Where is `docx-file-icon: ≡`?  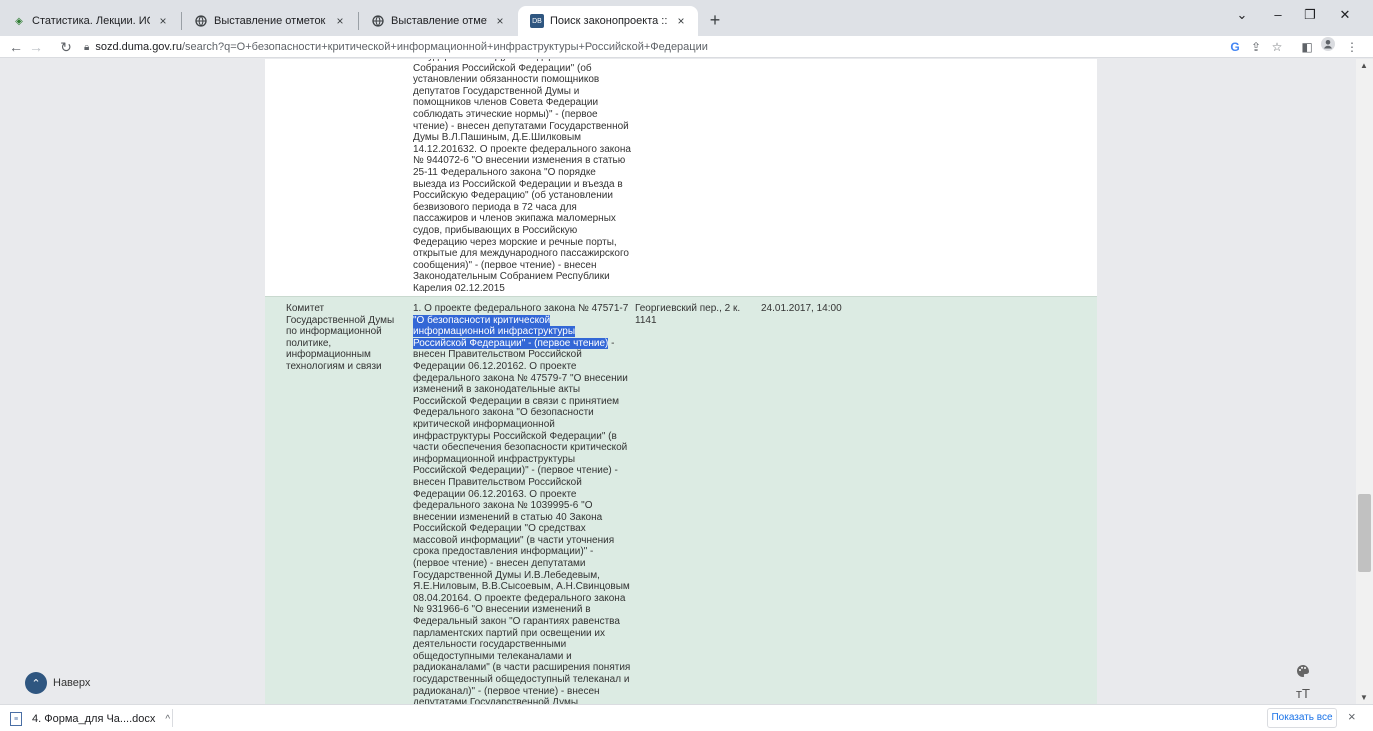 docx-file-icon: ≡ is located at coordinates (16, 719).